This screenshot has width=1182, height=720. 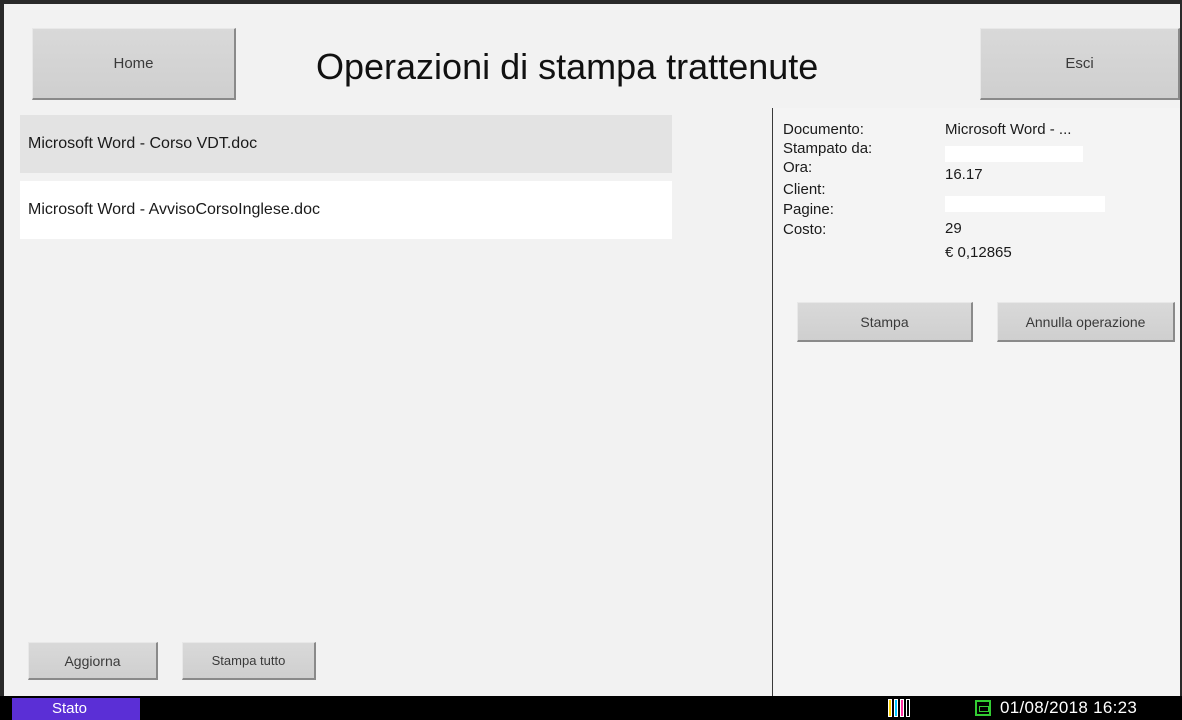 What do you see at coordinates (567, 66) in the screenshot?
I see `page-title: Operazioni di stampa trattenute` at bounding box center [567, 66].